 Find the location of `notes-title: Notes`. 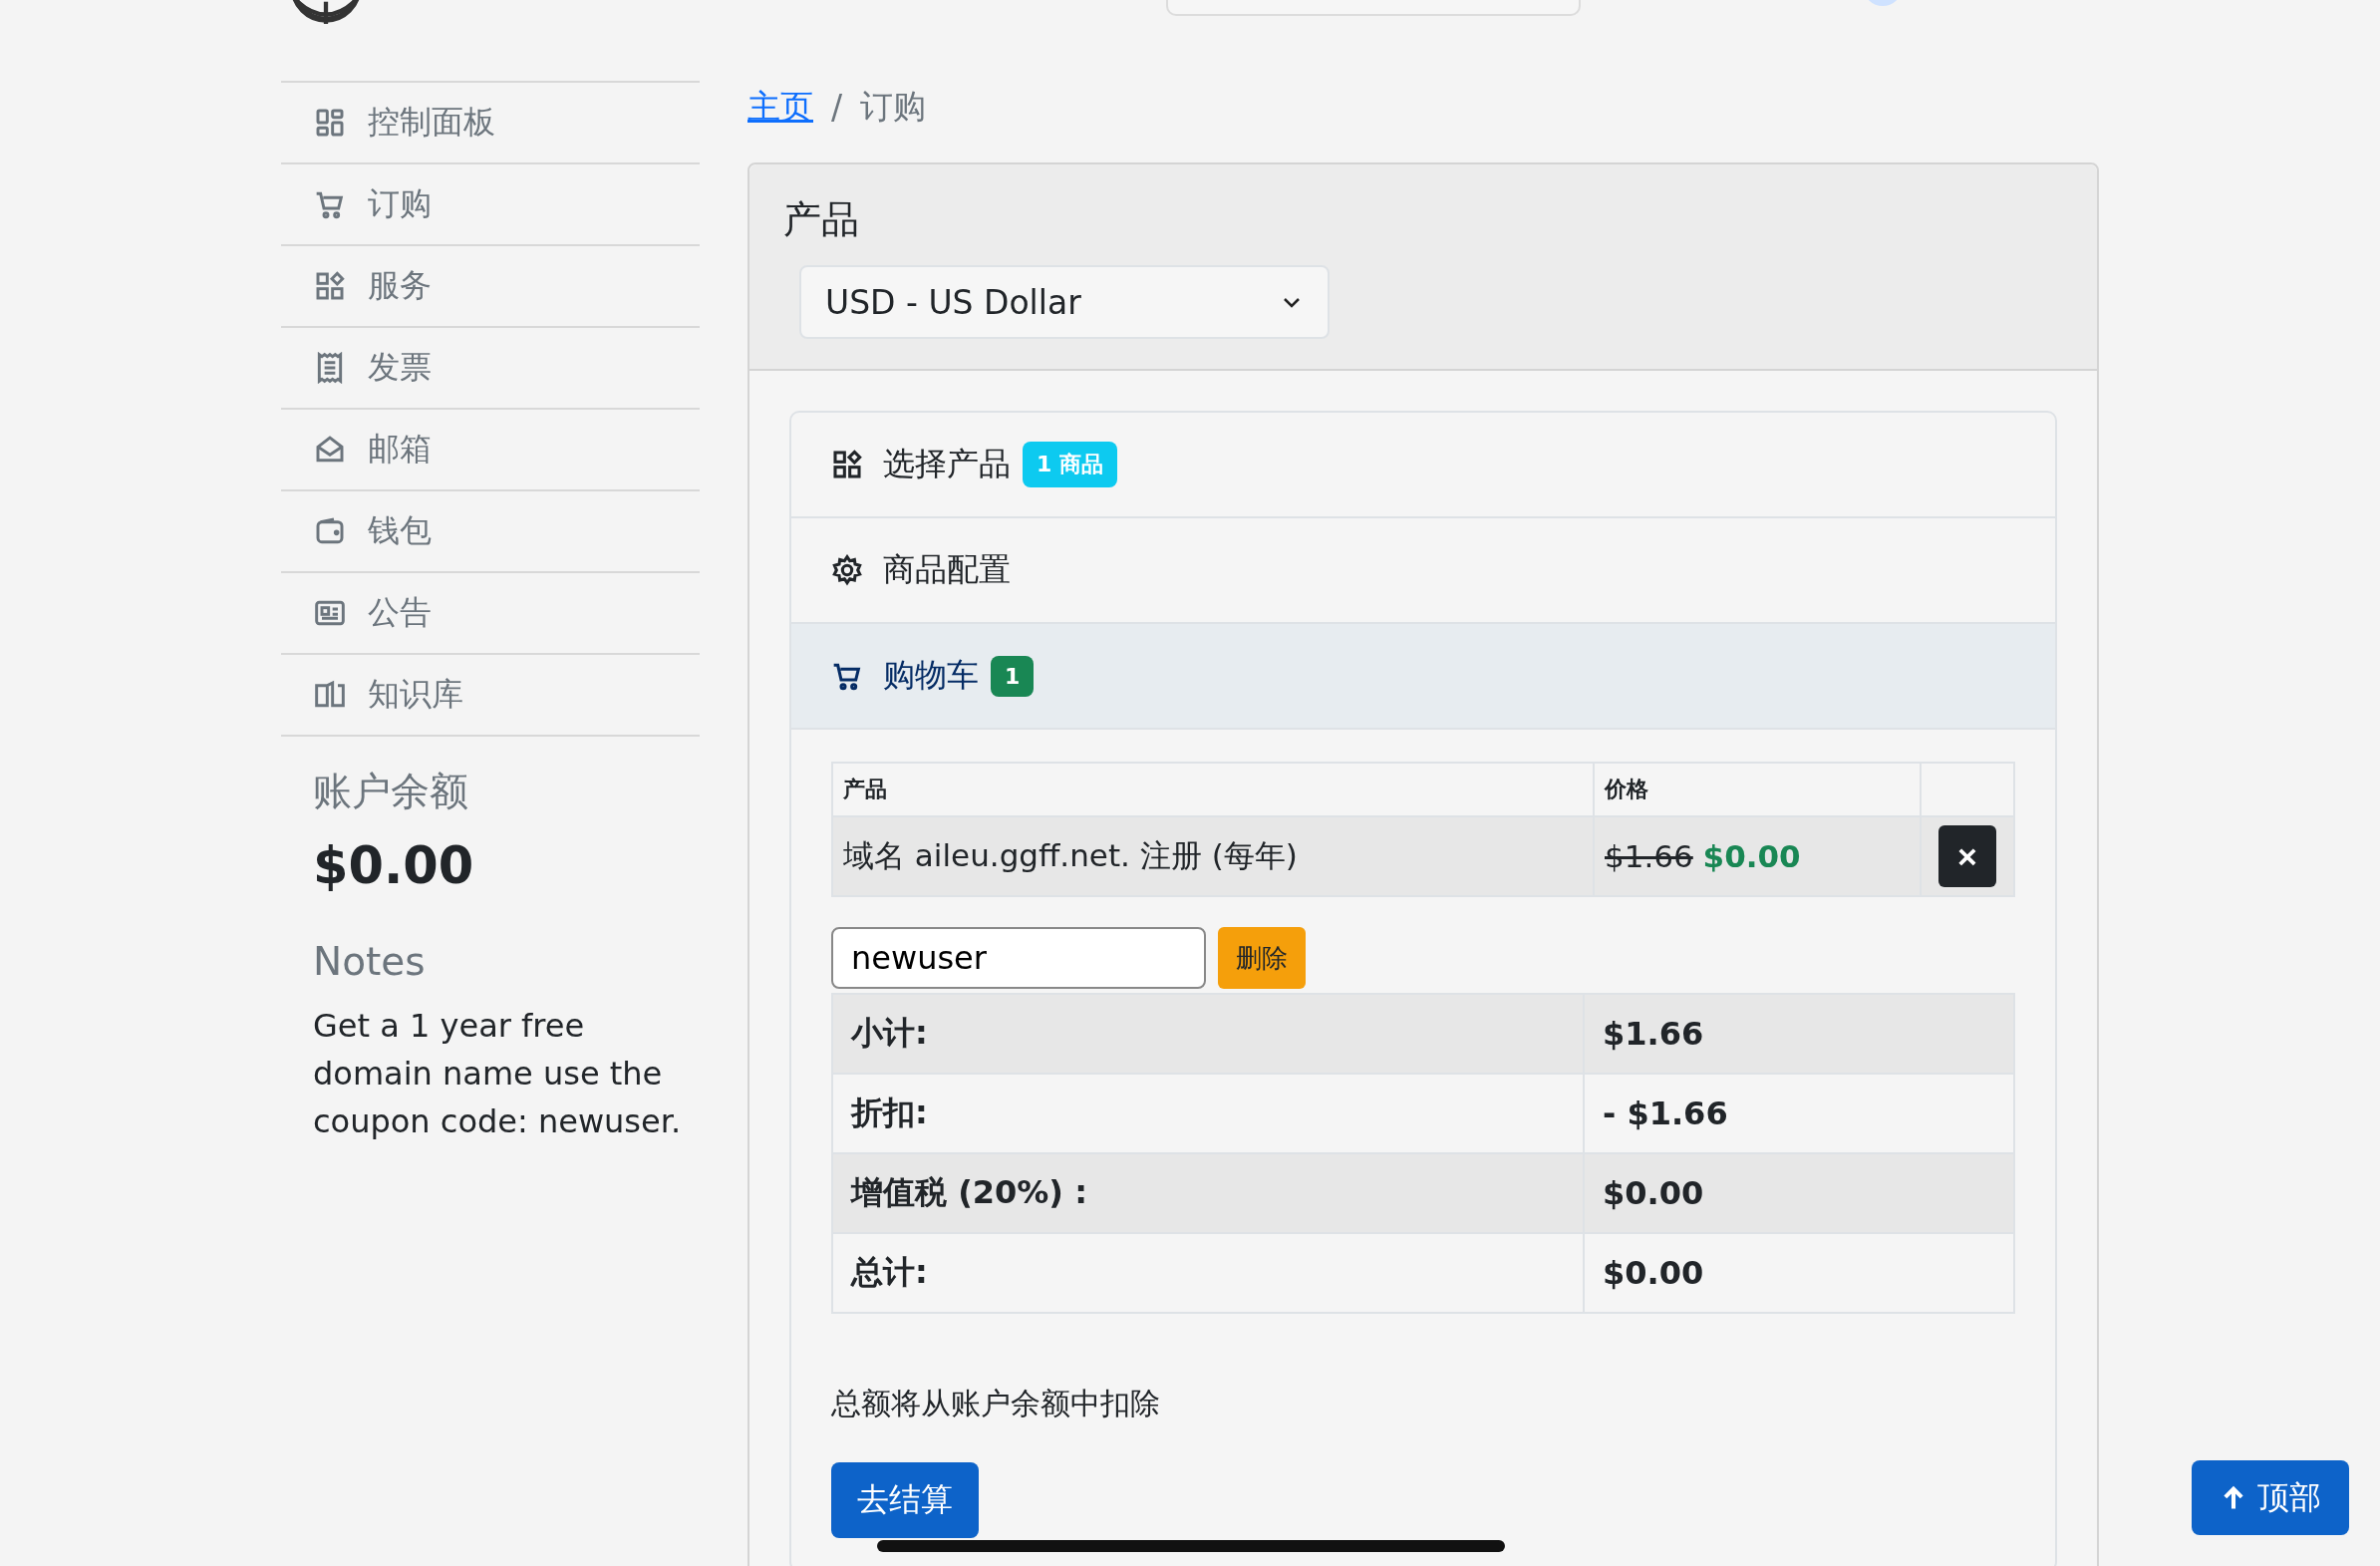

notes-title: Notes is located at coordinates (370, 961).